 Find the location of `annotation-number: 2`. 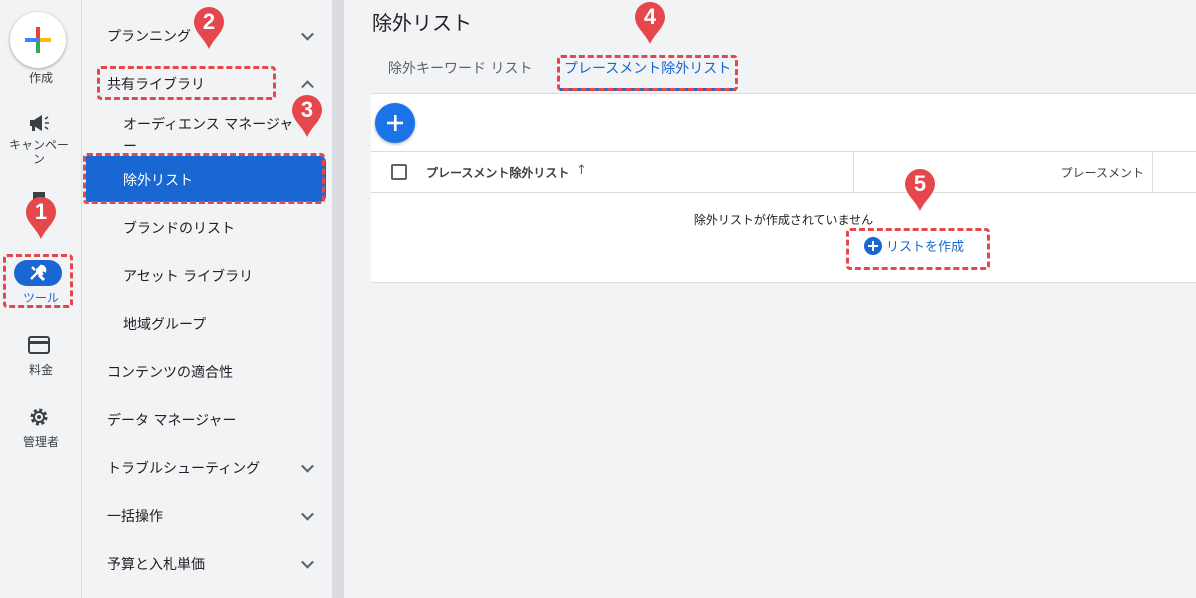

annotation-number: 2 is located at coordinates (209, 21).